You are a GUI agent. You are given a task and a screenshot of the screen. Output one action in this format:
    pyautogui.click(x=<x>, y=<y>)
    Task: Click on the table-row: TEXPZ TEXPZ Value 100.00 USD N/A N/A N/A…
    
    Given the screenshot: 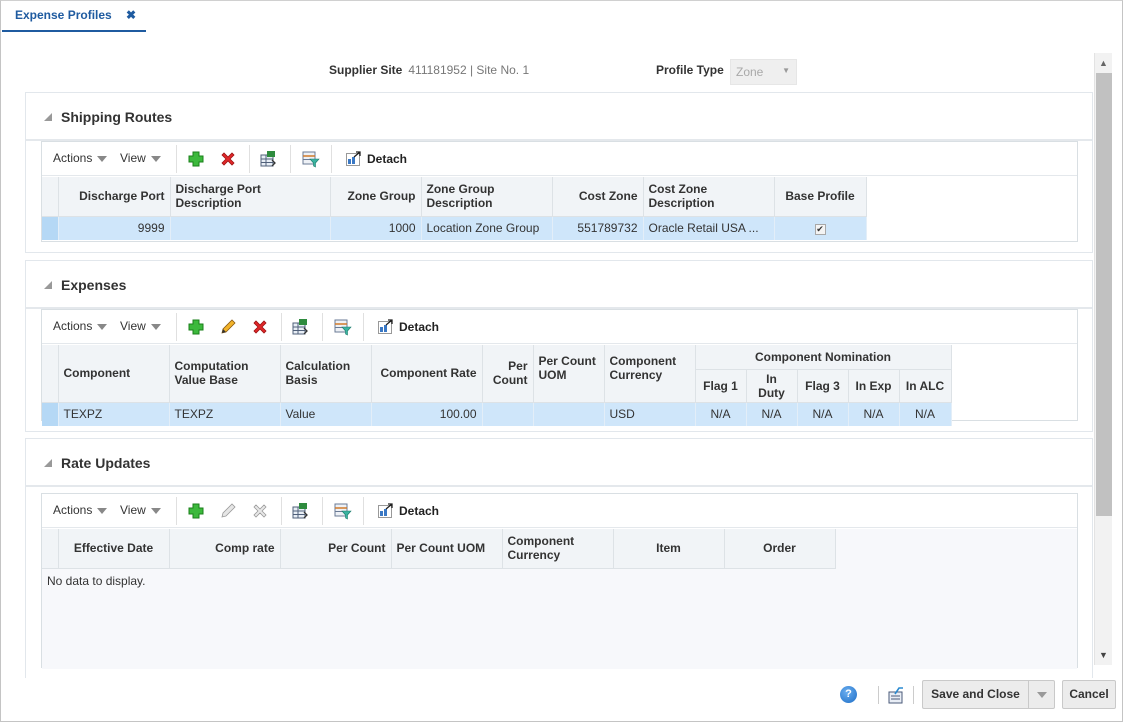 What is the action you would take?
    pyautogui.click(x=497, y=414)
    